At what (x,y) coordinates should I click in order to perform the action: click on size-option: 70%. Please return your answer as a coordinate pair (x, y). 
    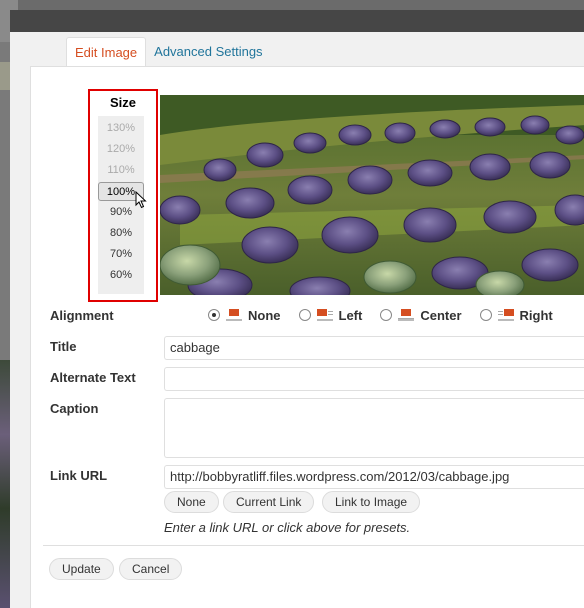
    Looking at the image, I should click on (121, 254).